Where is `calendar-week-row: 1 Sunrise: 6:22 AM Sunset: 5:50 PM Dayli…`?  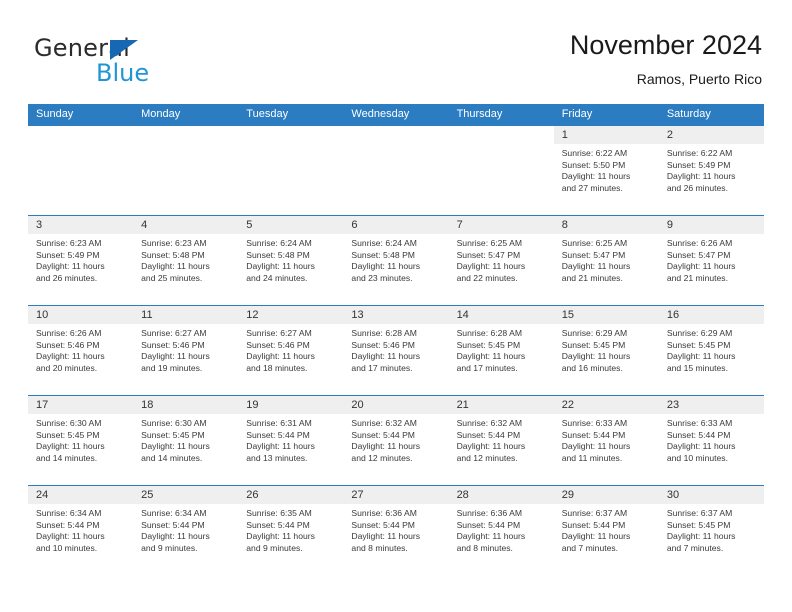 calendar-week-row: 1 Sunrise: 6:22 AM Sunset: 5:50 PM Dayli… is located at coordinates (396, 170).